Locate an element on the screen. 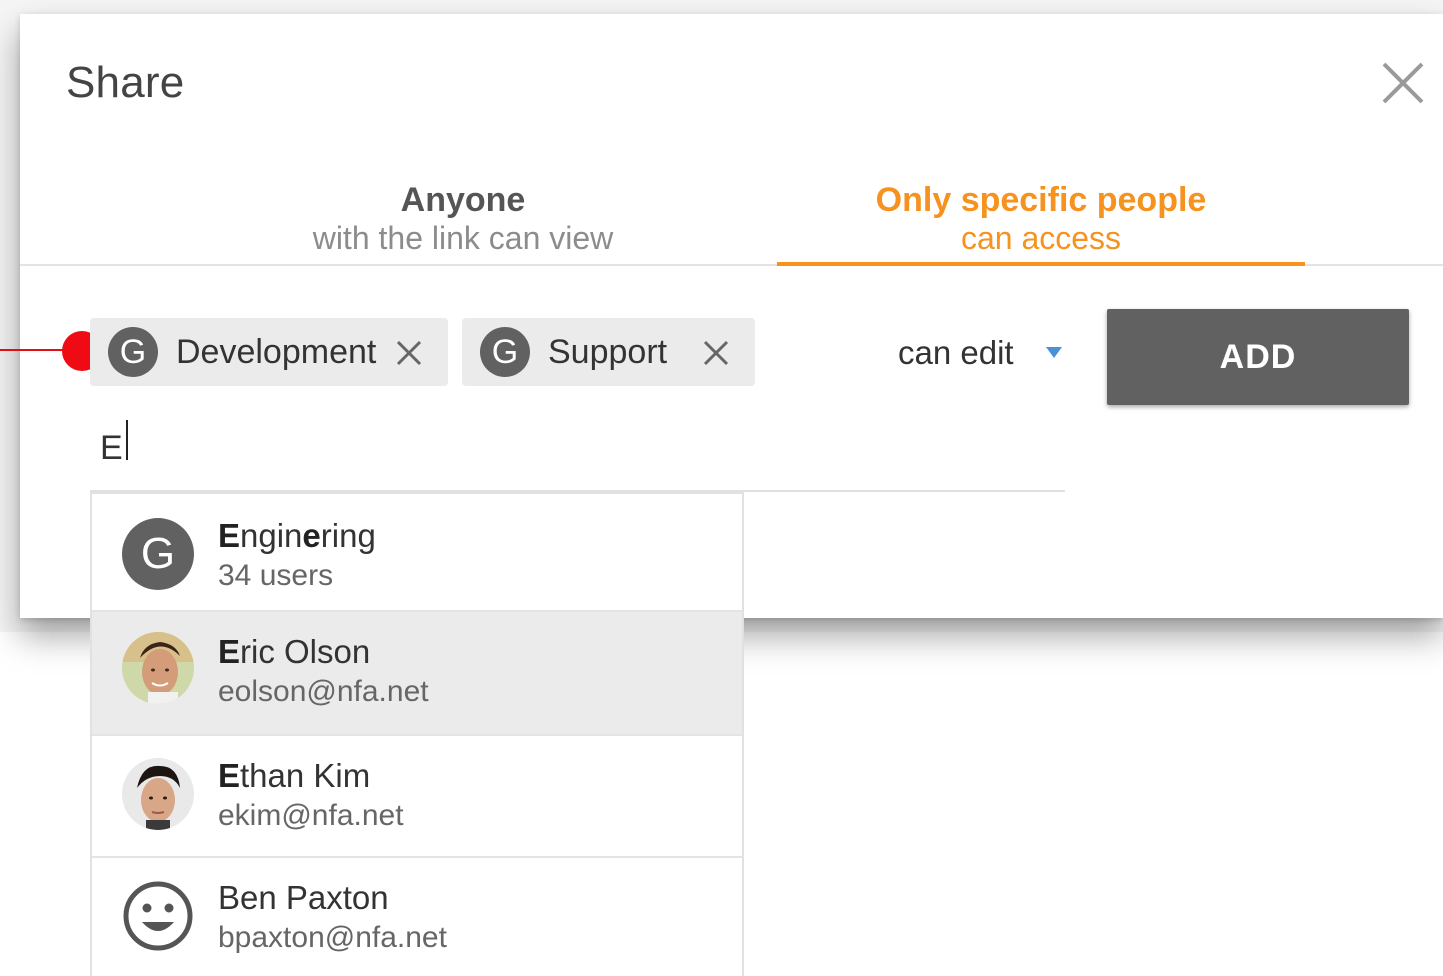  active-tab-indicator is located at coordinates (1041, 264).